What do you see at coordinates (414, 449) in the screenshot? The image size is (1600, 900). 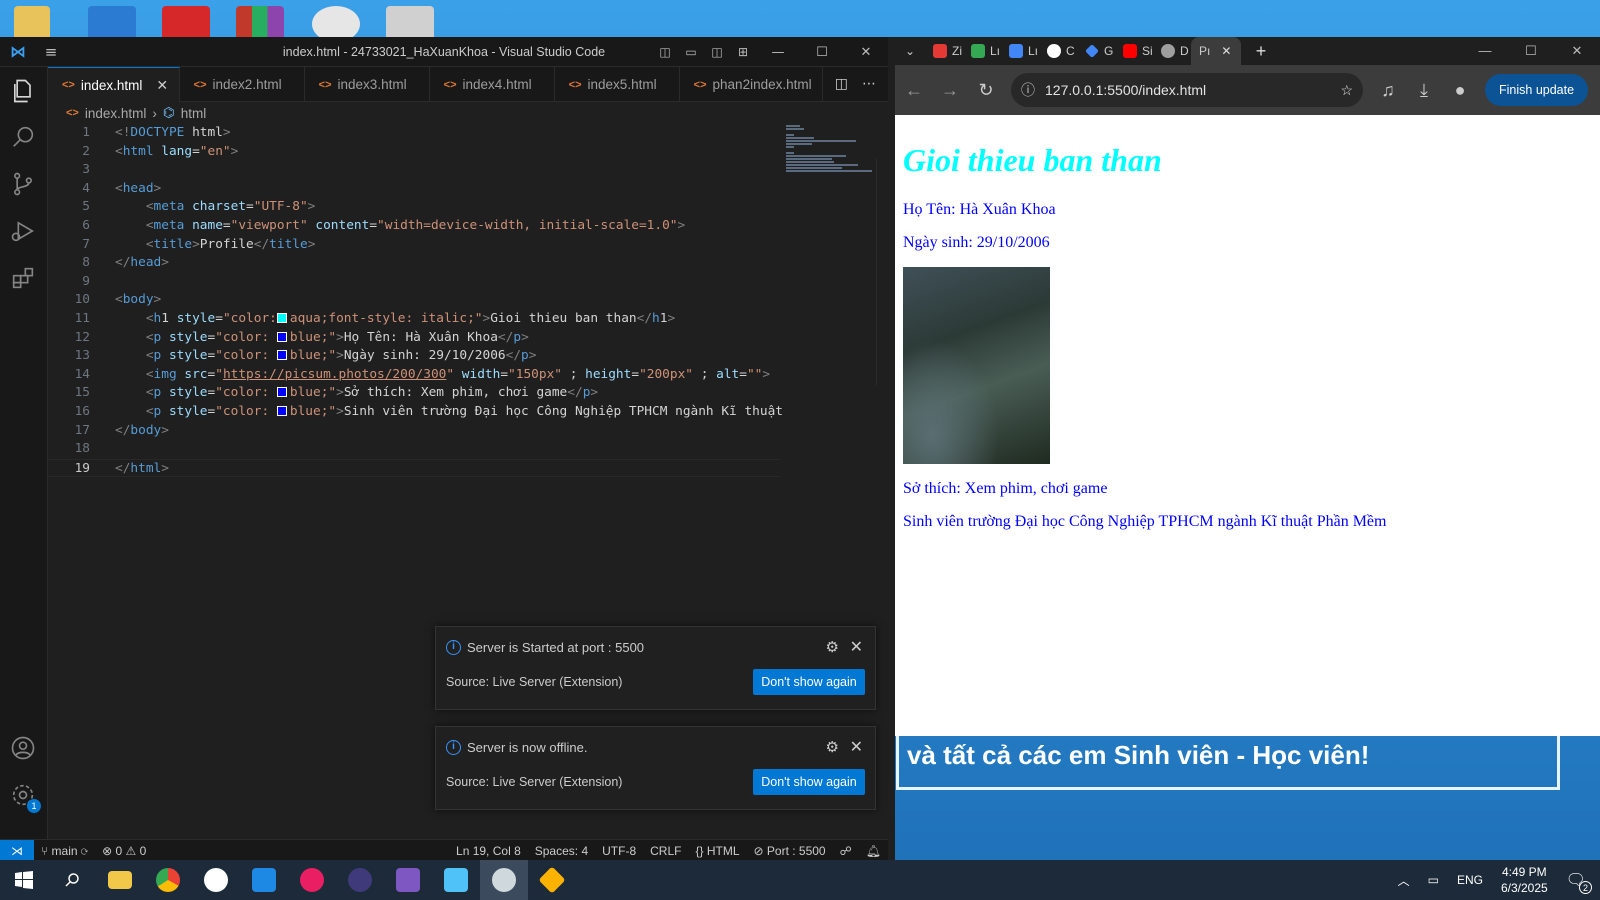 I see `code-line: 18` at bounding box center [414, 449].